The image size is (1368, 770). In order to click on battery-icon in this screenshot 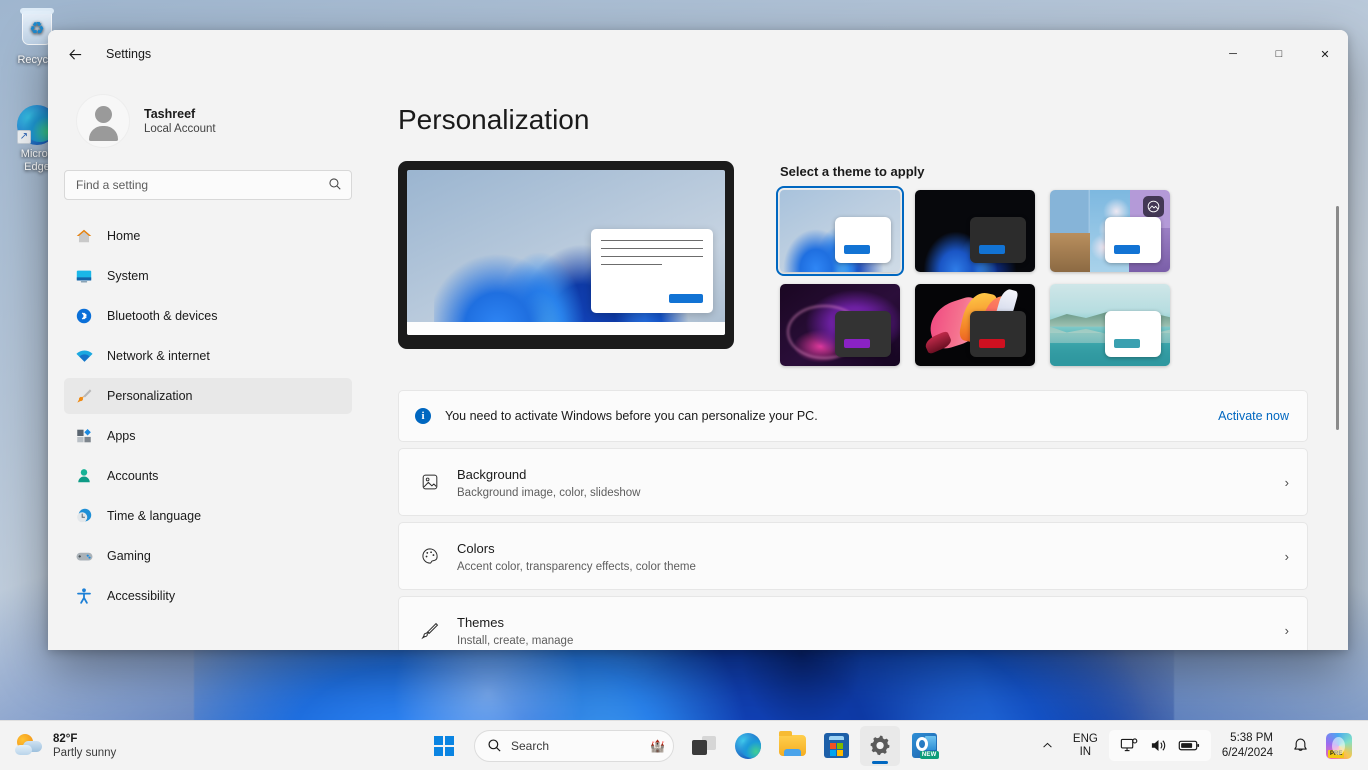, I will do `click(1189, 745)`.